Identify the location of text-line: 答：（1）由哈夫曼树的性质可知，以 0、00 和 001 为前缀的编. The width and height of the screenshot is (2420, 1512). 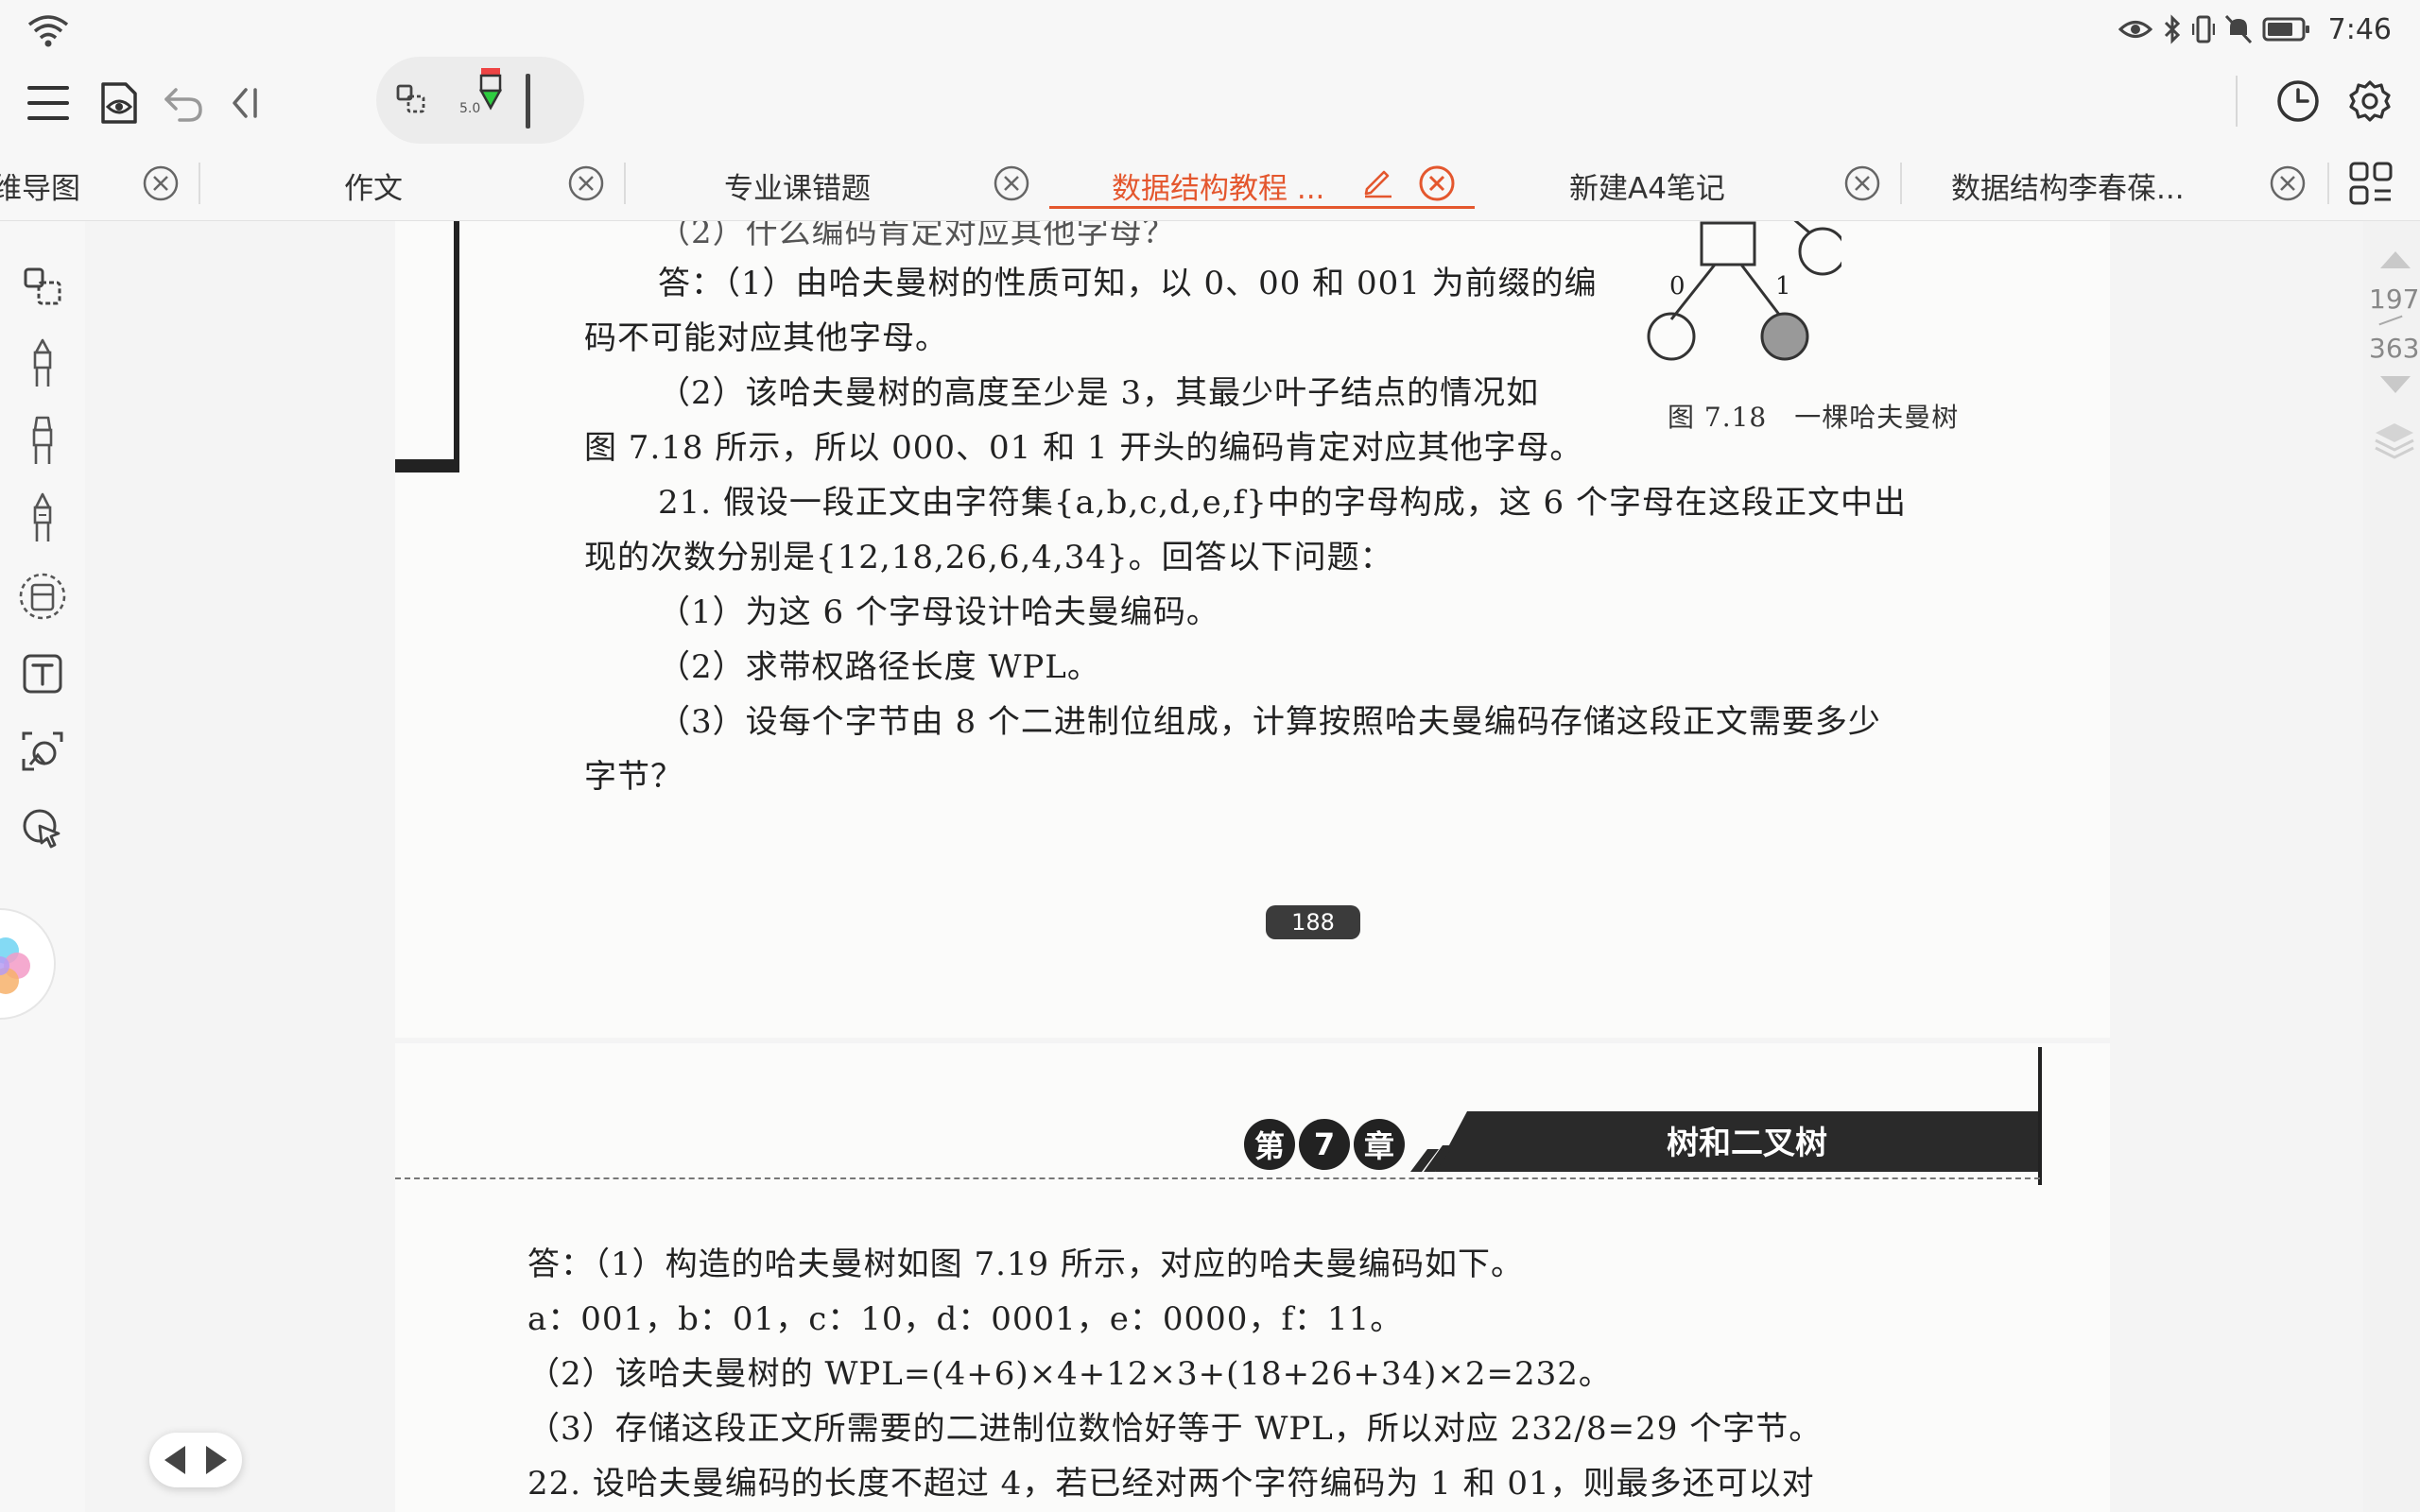
(1128, 283).